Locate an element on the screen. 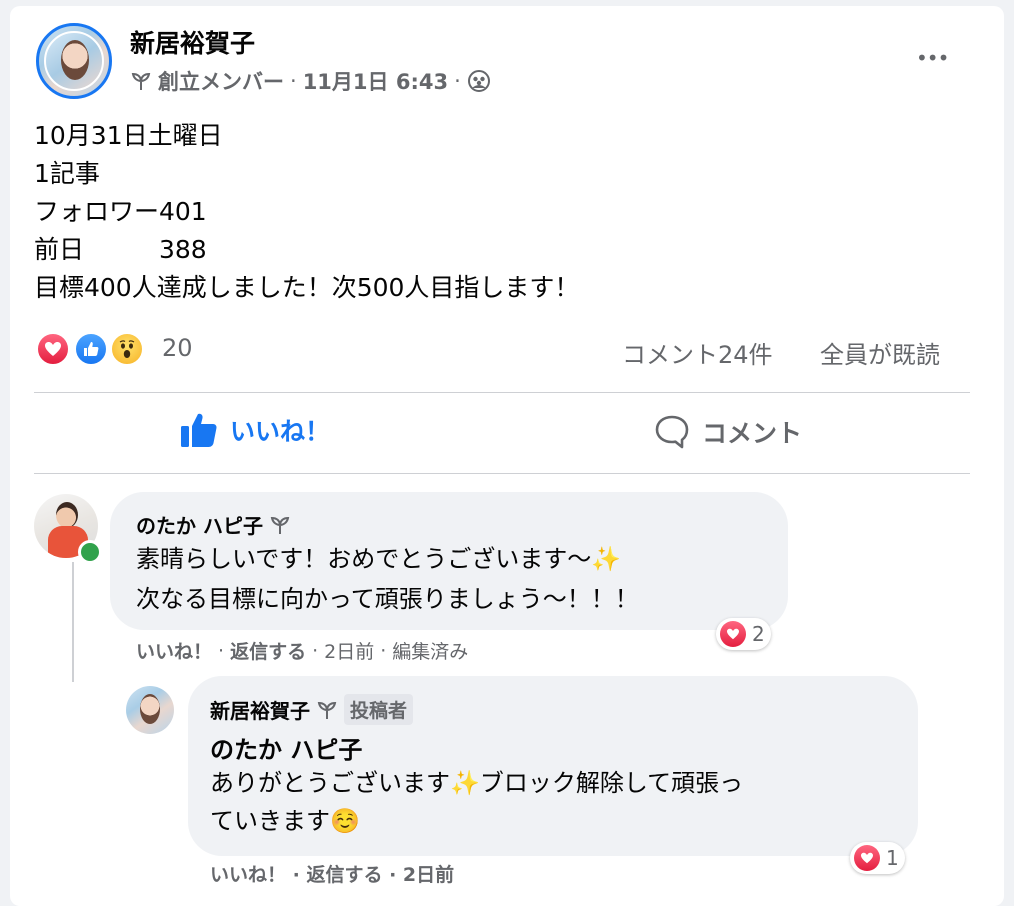 This screenshot has width=1014, height=906. member-badge: 創立メンバー is located at coordinates (221, 81).